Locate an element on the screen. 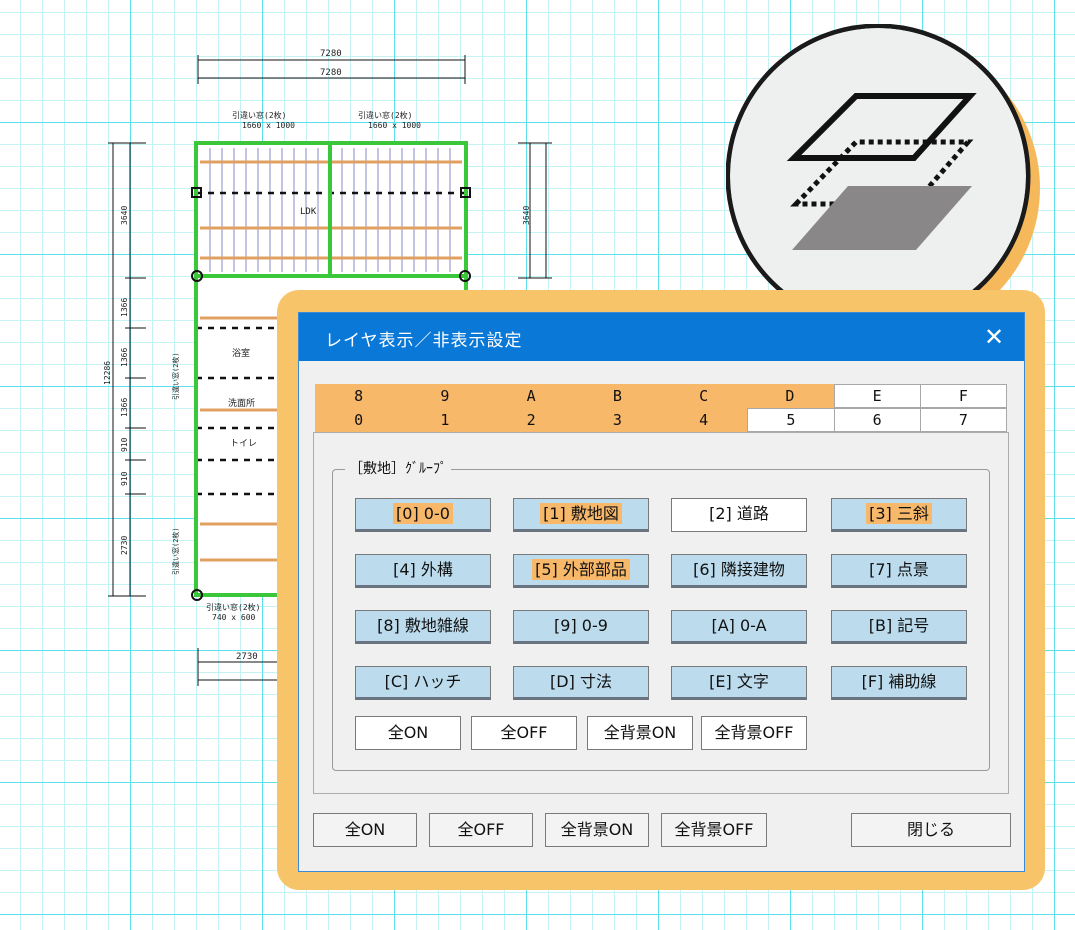 This screenshot has height=930, width=1075. dim-bottom: 2730 is located at coordinates (247, 657).